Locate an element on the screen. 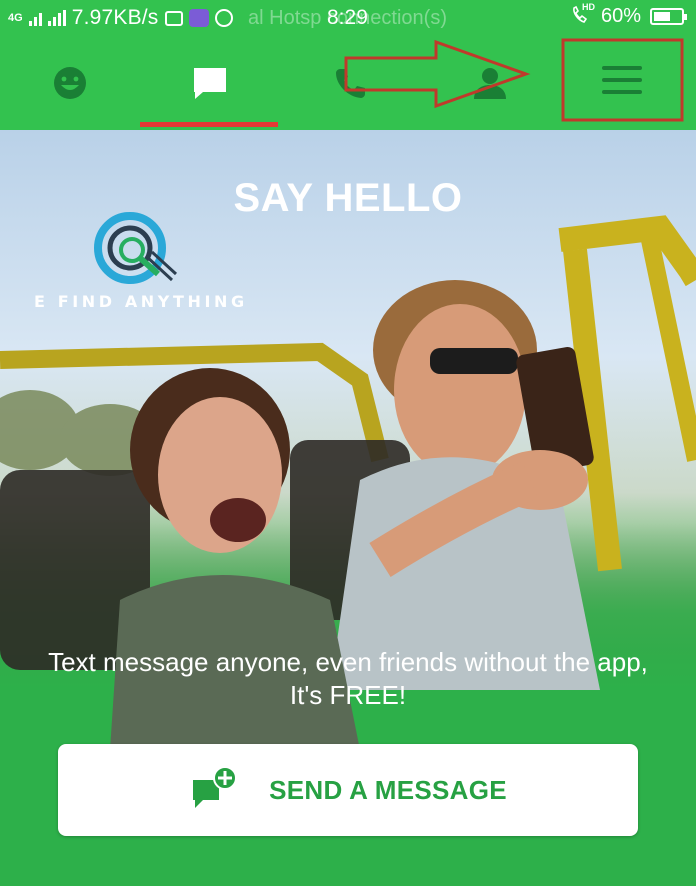 The height and width of the screenshot is (886, 696). tab-calls is located at coordinates (350, 83).